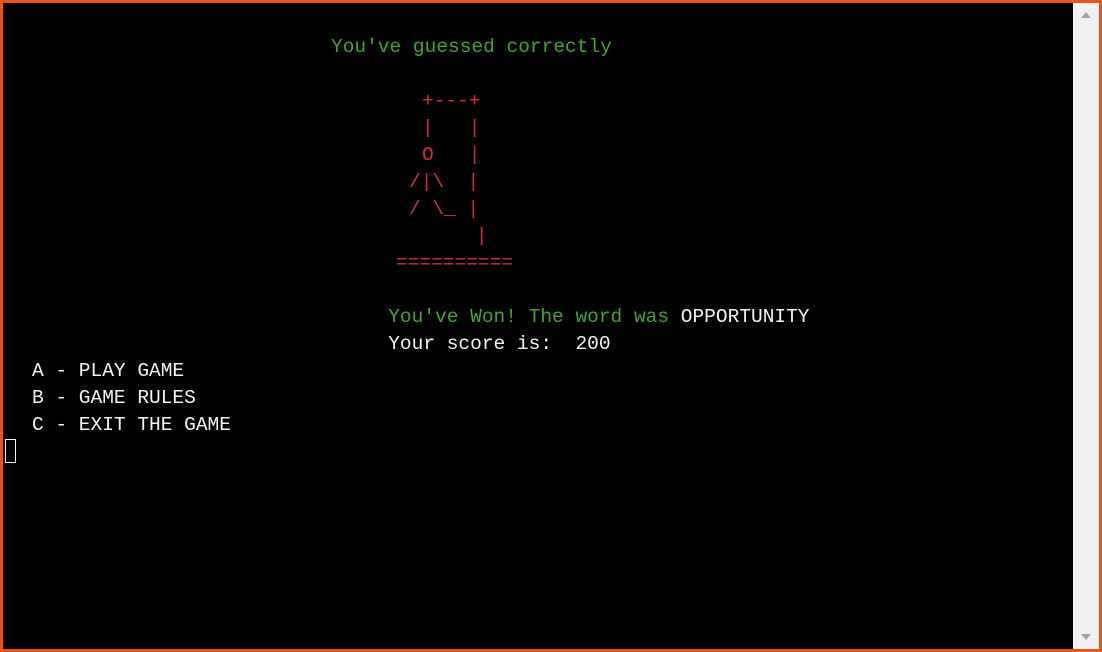 The image size is (1102, 652). I want to click on triangle-down-icon, so click(1086, 637).